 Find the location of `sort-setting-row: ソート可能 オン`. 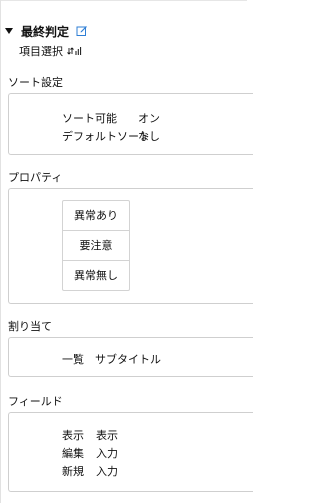

sort-setting-row: ソート可能 オン is located at coordinates (111, 118).